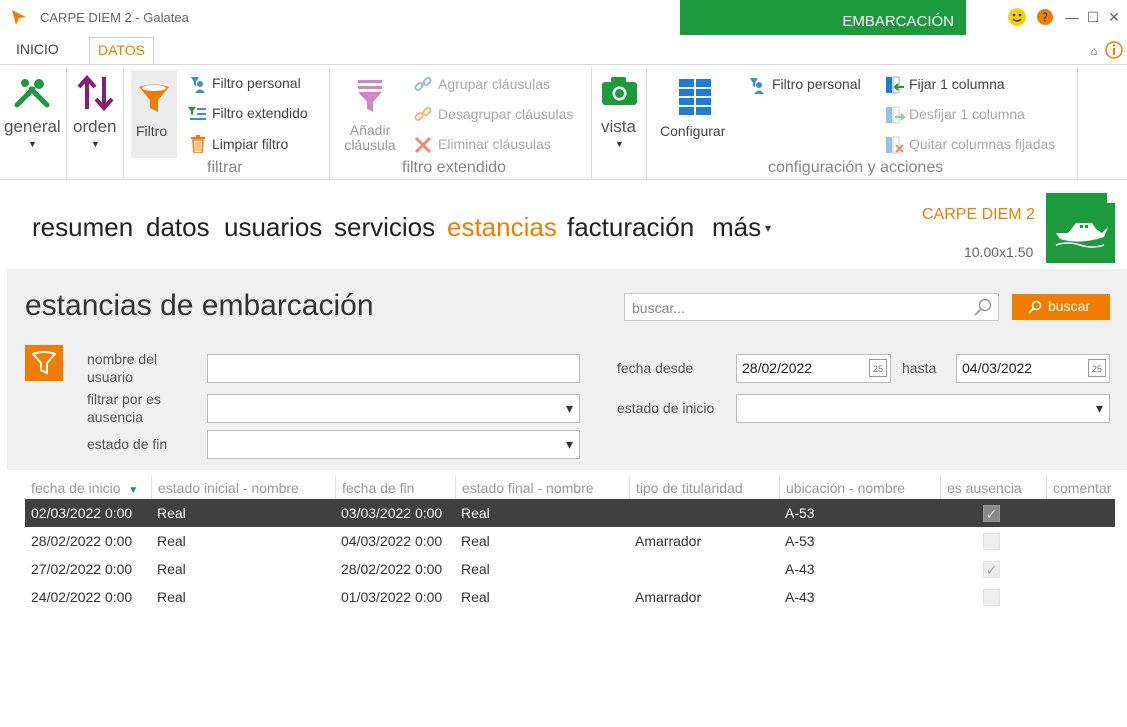 The width and height of the screenshot is (1127, 727). What do you see at coordinates (82, 227) in the screenshot?
I see `nav-resumen: resumen` at bounding box center [82, 227].